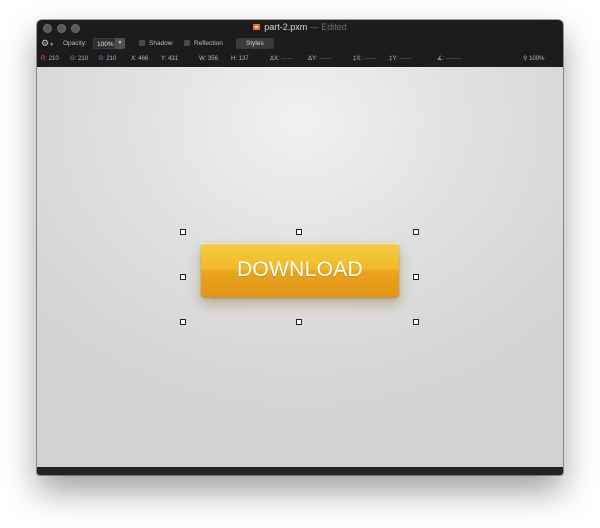  Describe the element at coordinates (111, 59) in the screenshot. I see `b-value: 210` at that location.